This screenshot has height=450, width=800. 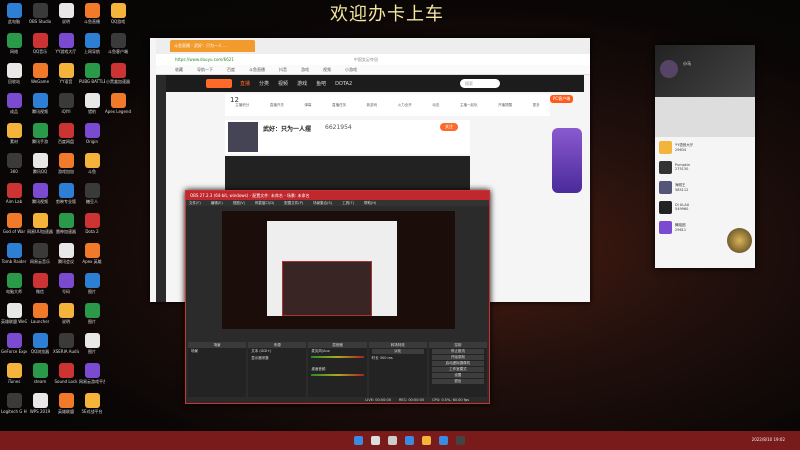 I want to click on desktop-icon: 游戏加加, so click(x=66, y=163).